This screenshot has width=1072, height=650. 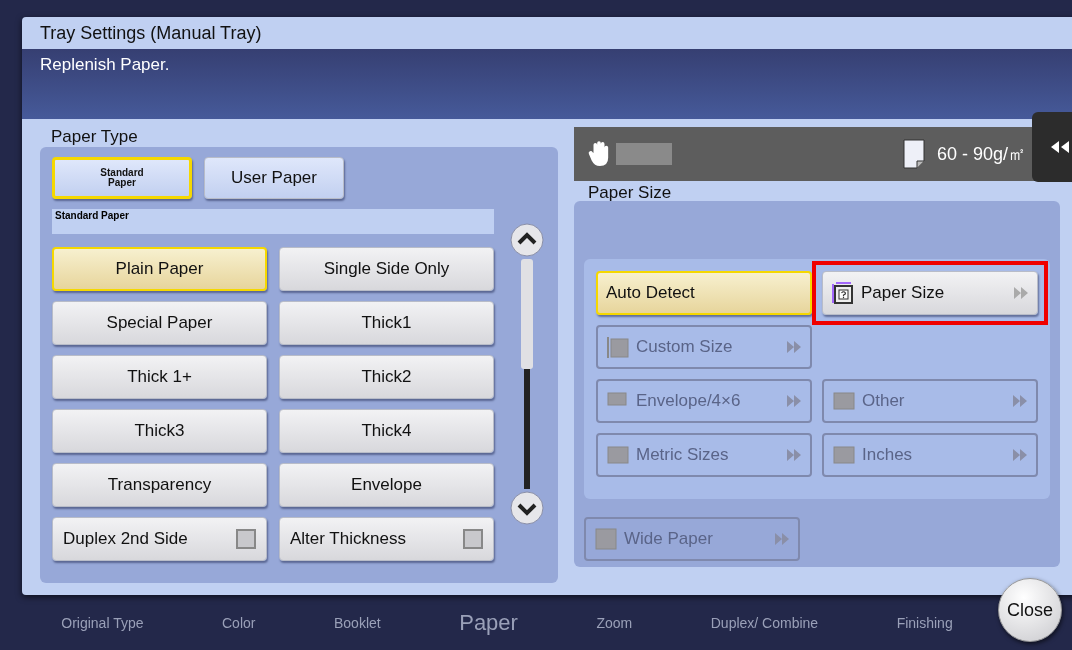 What do you see at coordinates (930, 293) in the screenshot?
I see `paper-size-button: Paper Size` at bounding box center [930, 293].